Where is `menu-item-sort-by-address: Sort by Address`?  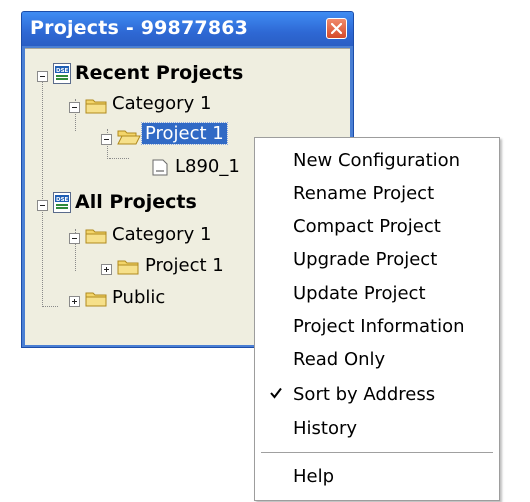
menu-item-sort-by-address: Sort by Address is located at coordinates (377, 394).